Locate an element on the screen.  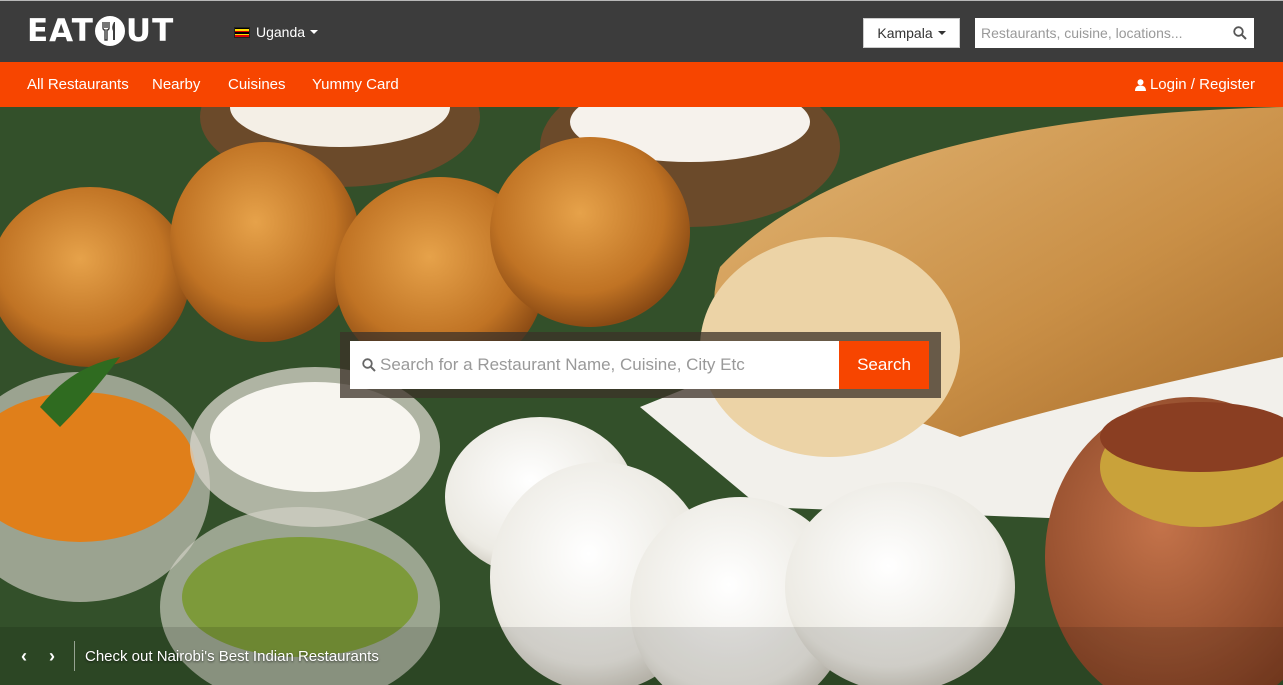
slider-divider is located at coordinates (74, 656).